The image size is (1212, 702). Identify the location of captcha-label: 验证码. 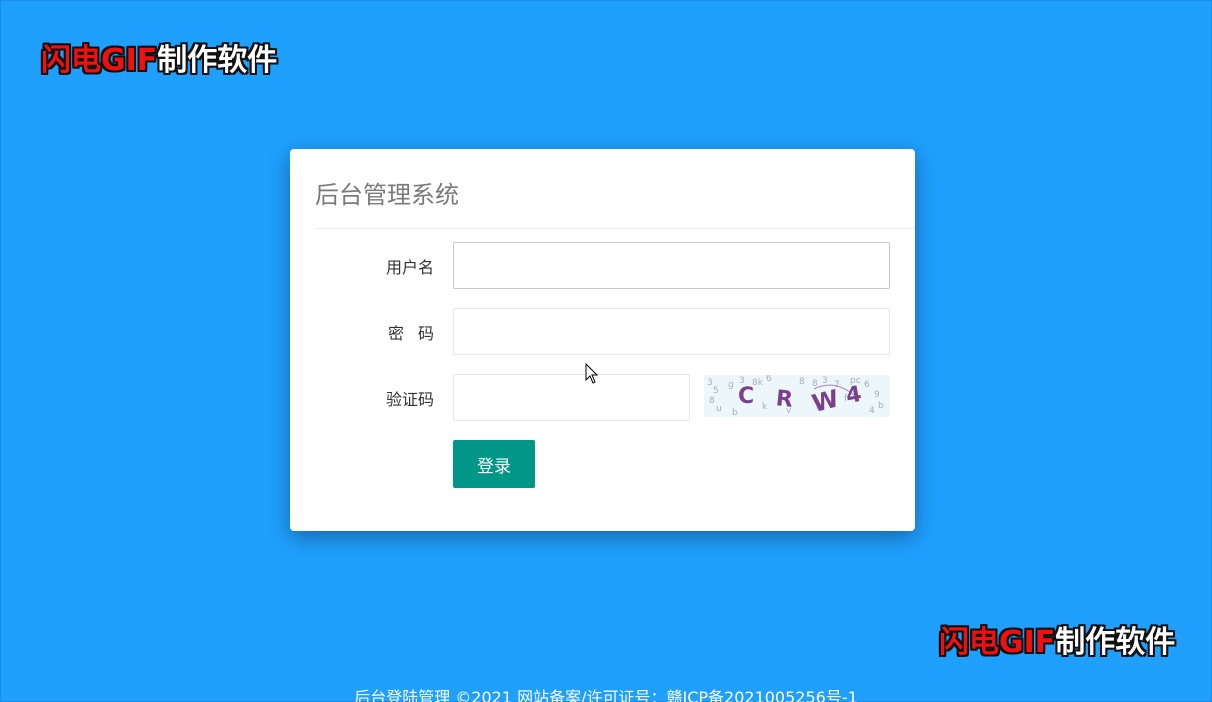
(409, 399).